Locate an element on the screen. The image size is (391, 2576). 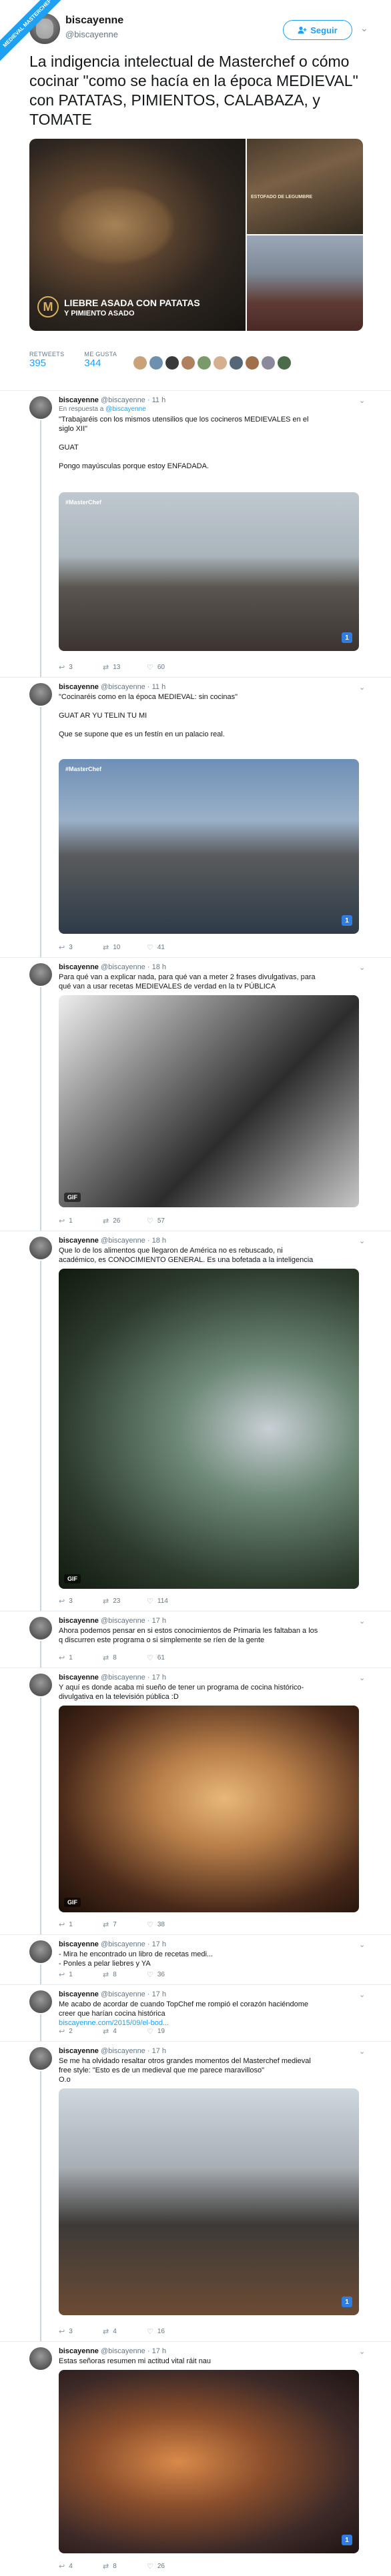
like-button: ♡ 114 is located at coordinates (169, 1601).